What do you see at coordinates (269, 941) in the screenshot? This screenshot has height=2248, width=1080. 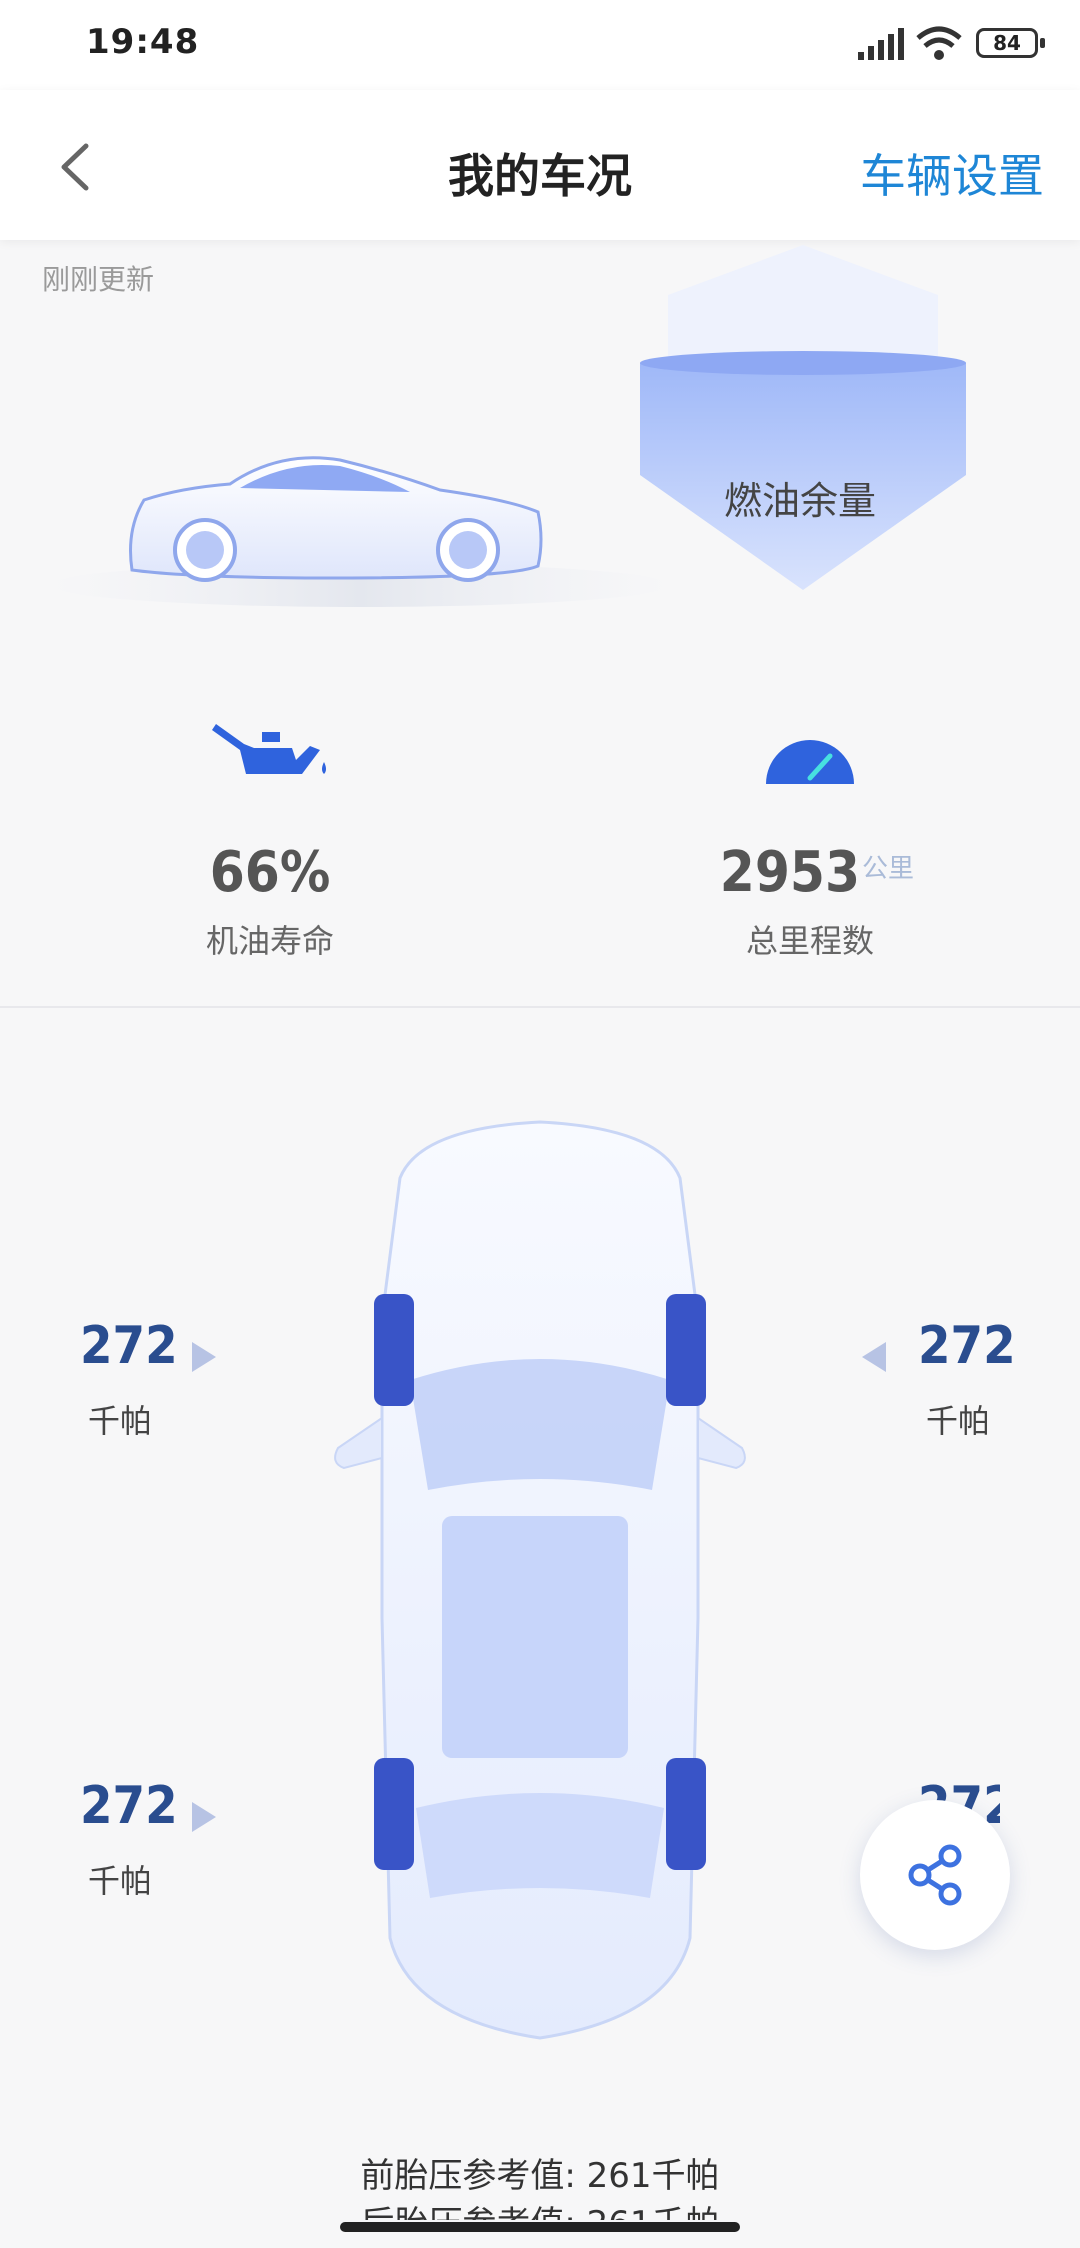 I see `oil-life-label: 机油寿命` at bounding box center [269, 941].